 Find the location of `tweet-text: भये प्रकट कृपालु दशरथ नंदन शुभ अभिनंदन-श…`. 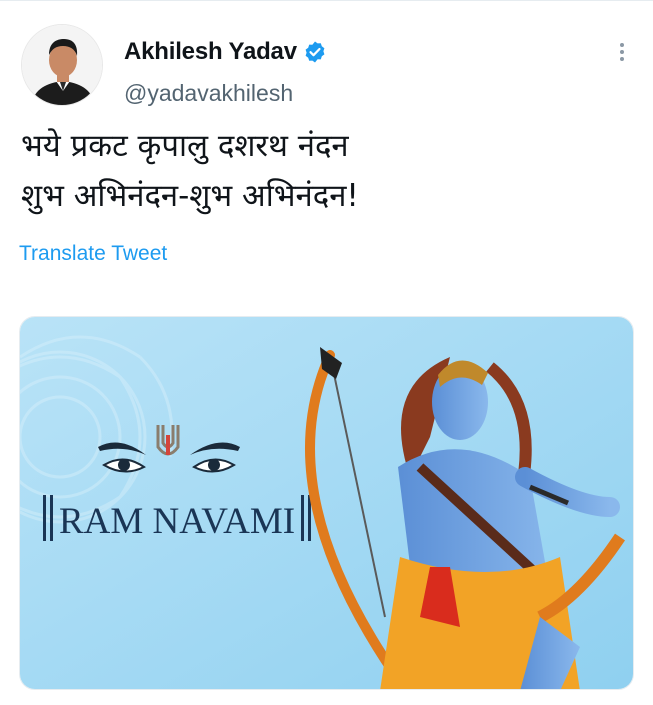

tweet-text: भये प्रकट कृपालु दशरथ नंदन शुभ अभिनंदन-श… is located at coordinates (326, 171).